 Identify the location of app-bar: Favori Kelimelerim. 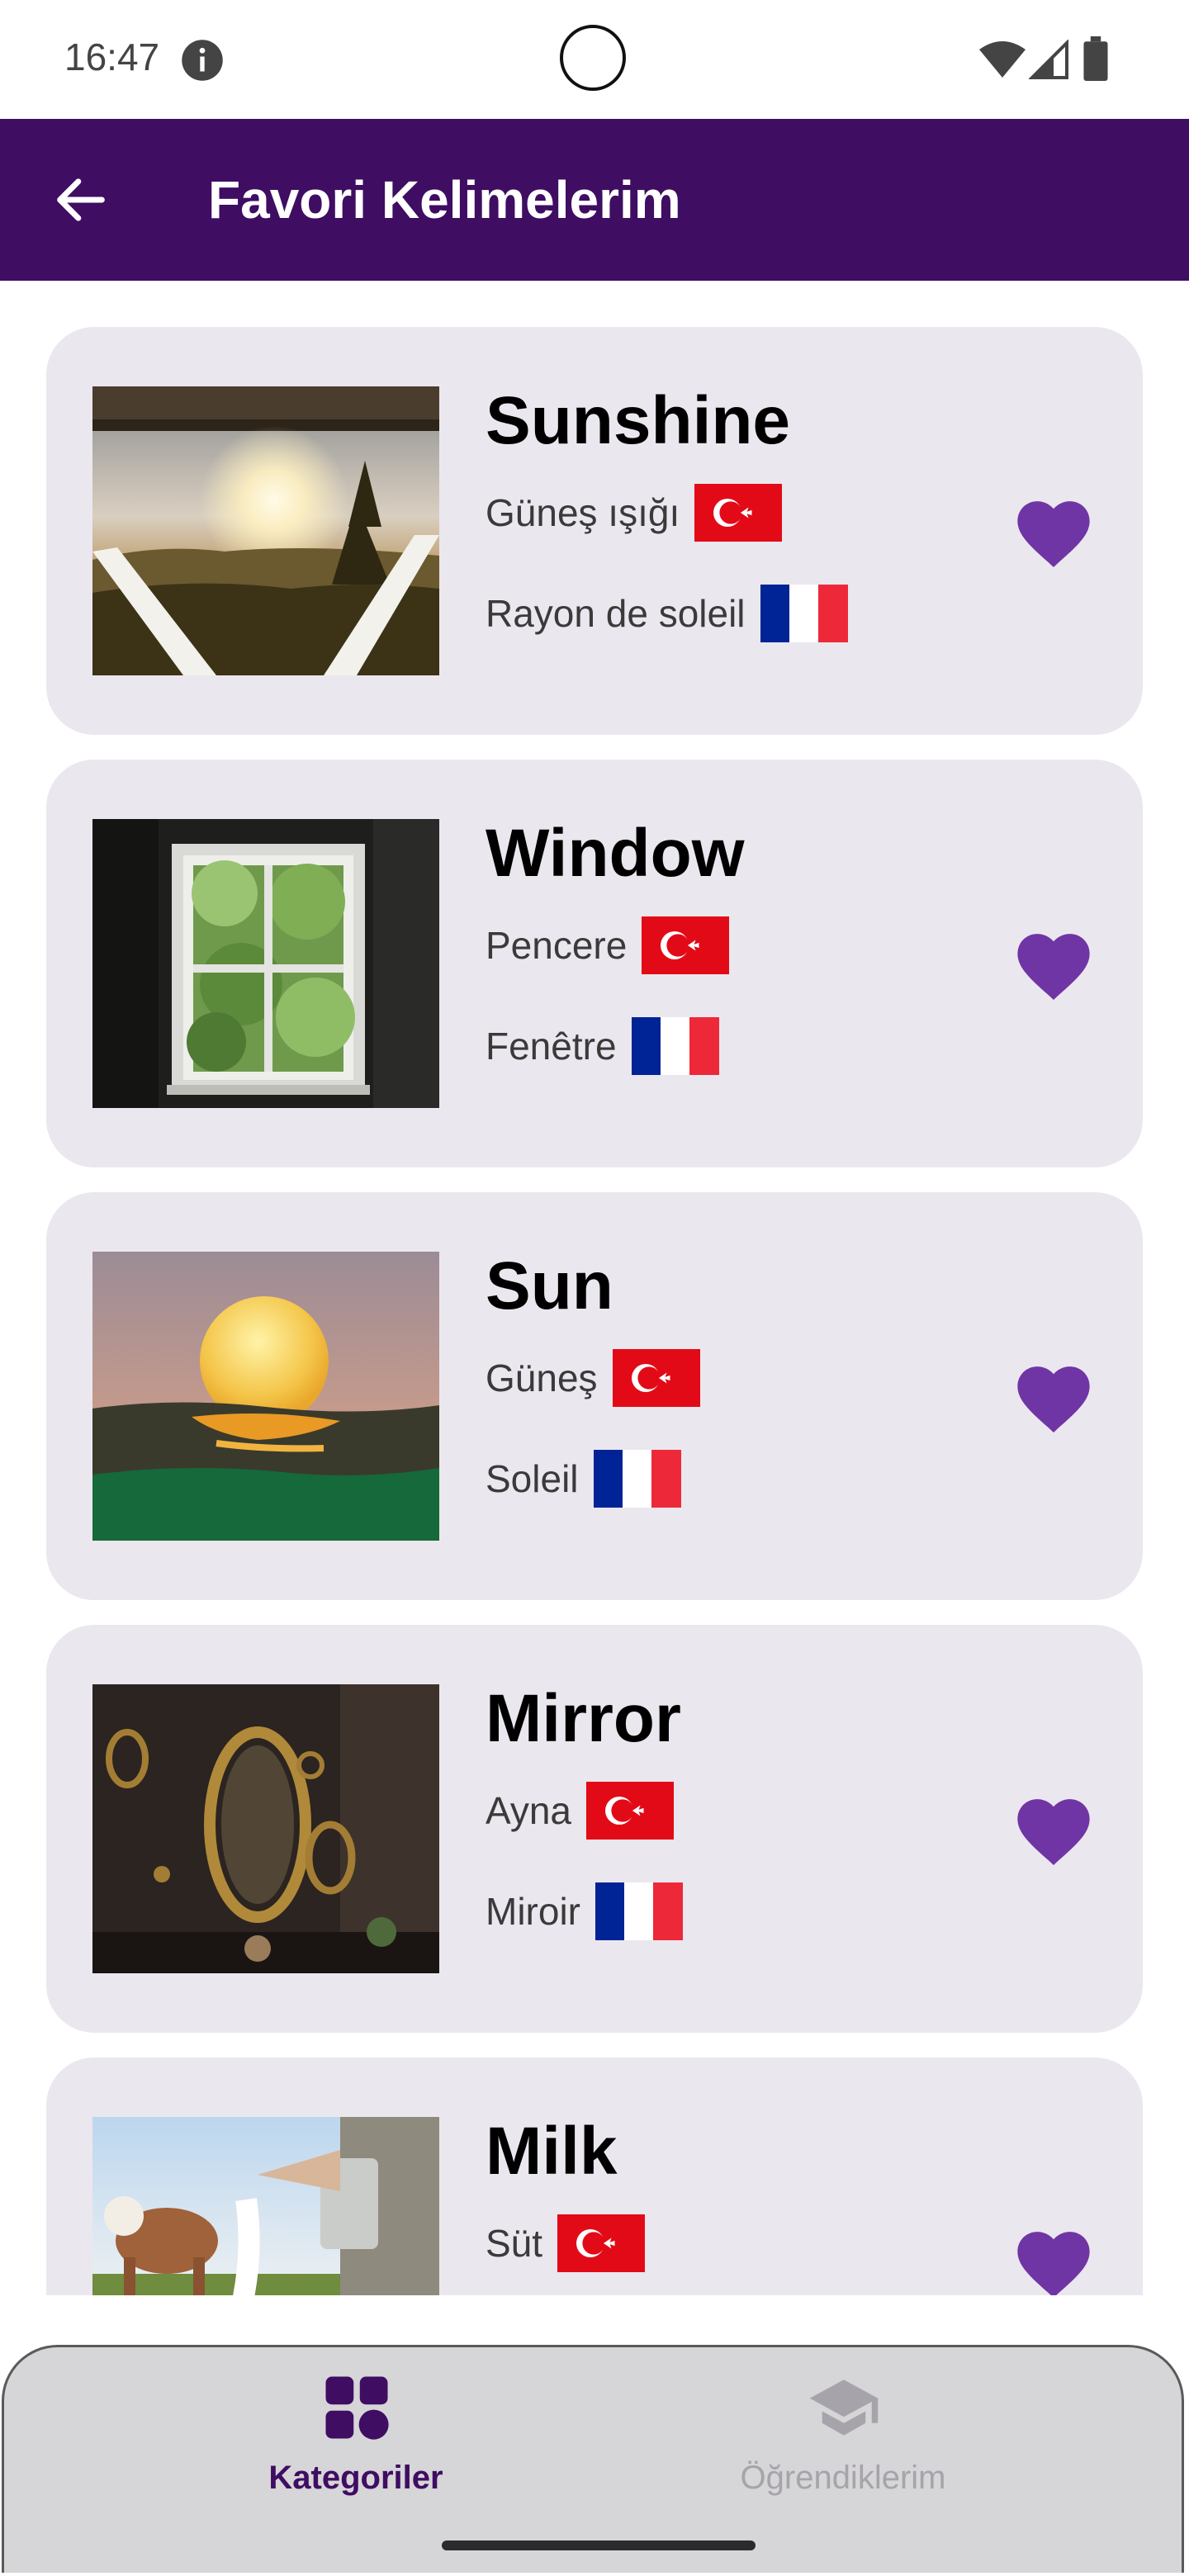
(594, 200).